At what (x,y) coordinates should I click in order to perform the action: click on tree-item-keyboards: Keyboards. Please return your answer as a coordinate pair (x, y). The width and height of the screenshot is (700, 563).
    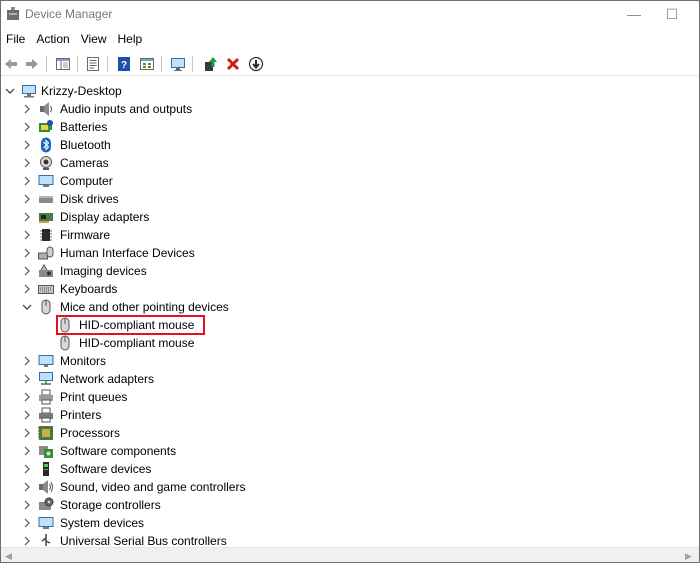
    Looking at the image, I should click on (201, 289).